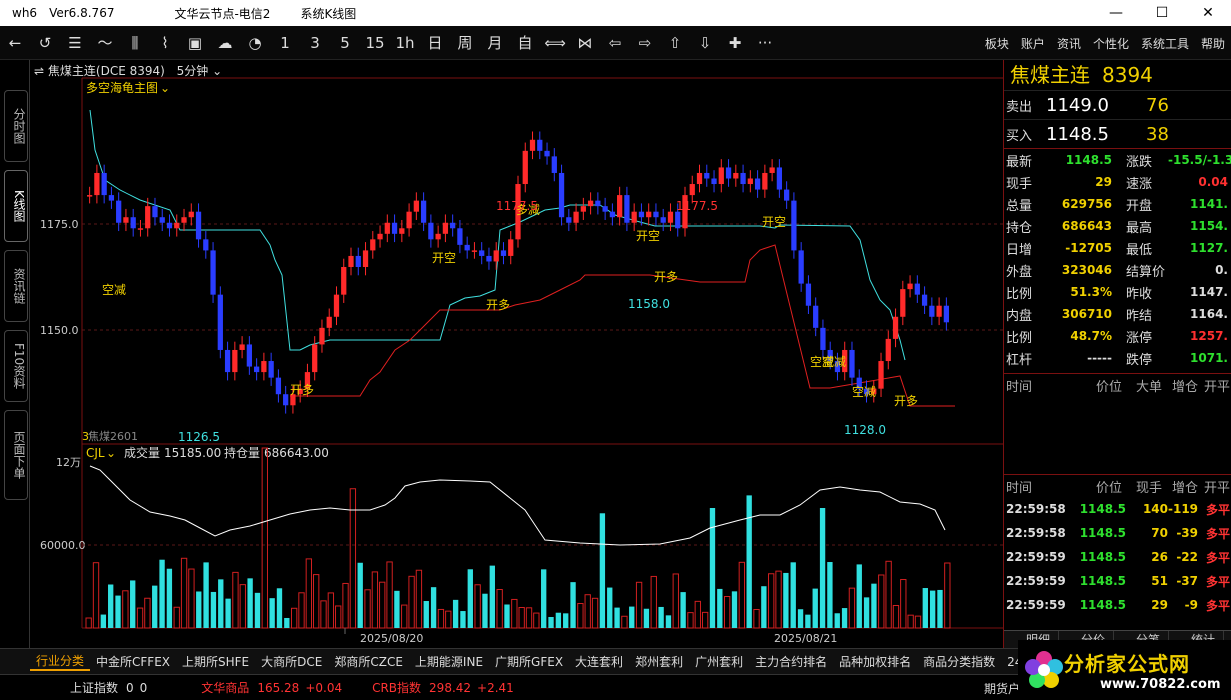 The image size is (1231, 700). I want to click on quote-field-value: -15.5/-1.33, so click(1199, 160).